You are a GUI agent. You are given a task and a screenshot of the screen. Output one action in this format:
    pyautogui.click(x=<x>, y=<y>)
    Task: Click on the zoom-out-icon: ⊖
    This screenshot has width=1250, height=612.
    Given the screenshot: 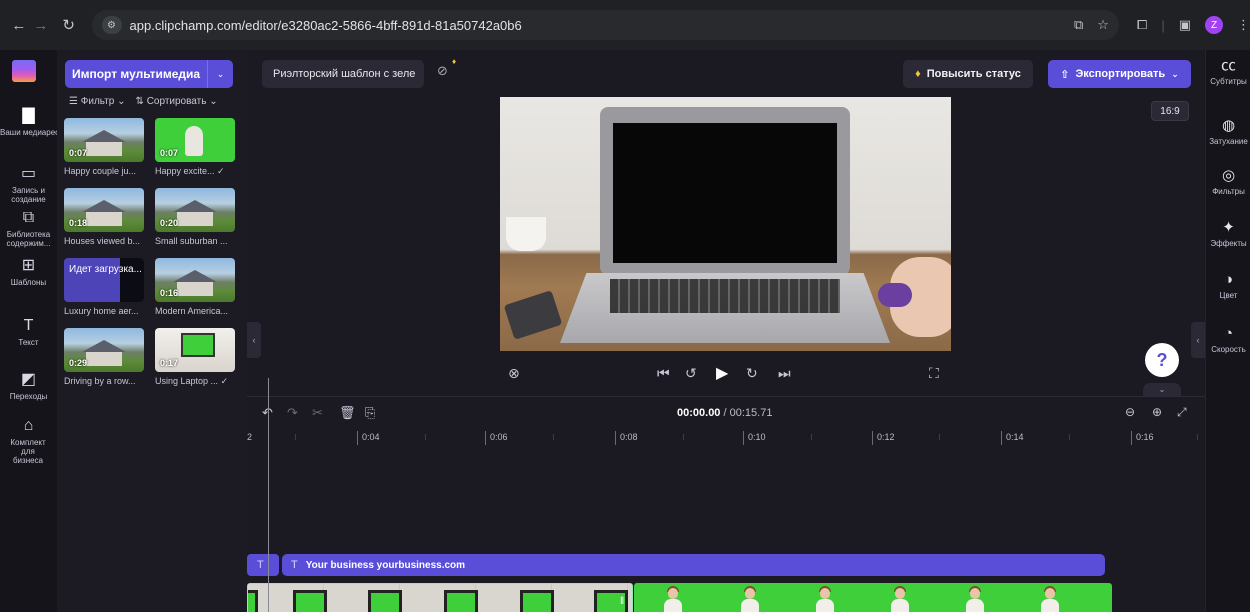 What is the action you would take?
    pyautogui.click(x=1130, y=412)
    